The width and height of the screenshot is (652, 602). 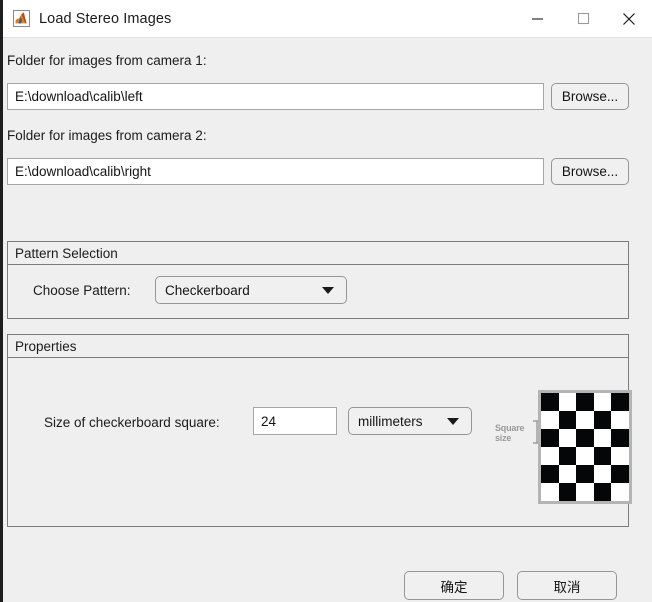 What do you see at coordinates (327, 19) in the screenshot?
I see `title-bar: Load Stereo Images` at bounding box center [327, 19].